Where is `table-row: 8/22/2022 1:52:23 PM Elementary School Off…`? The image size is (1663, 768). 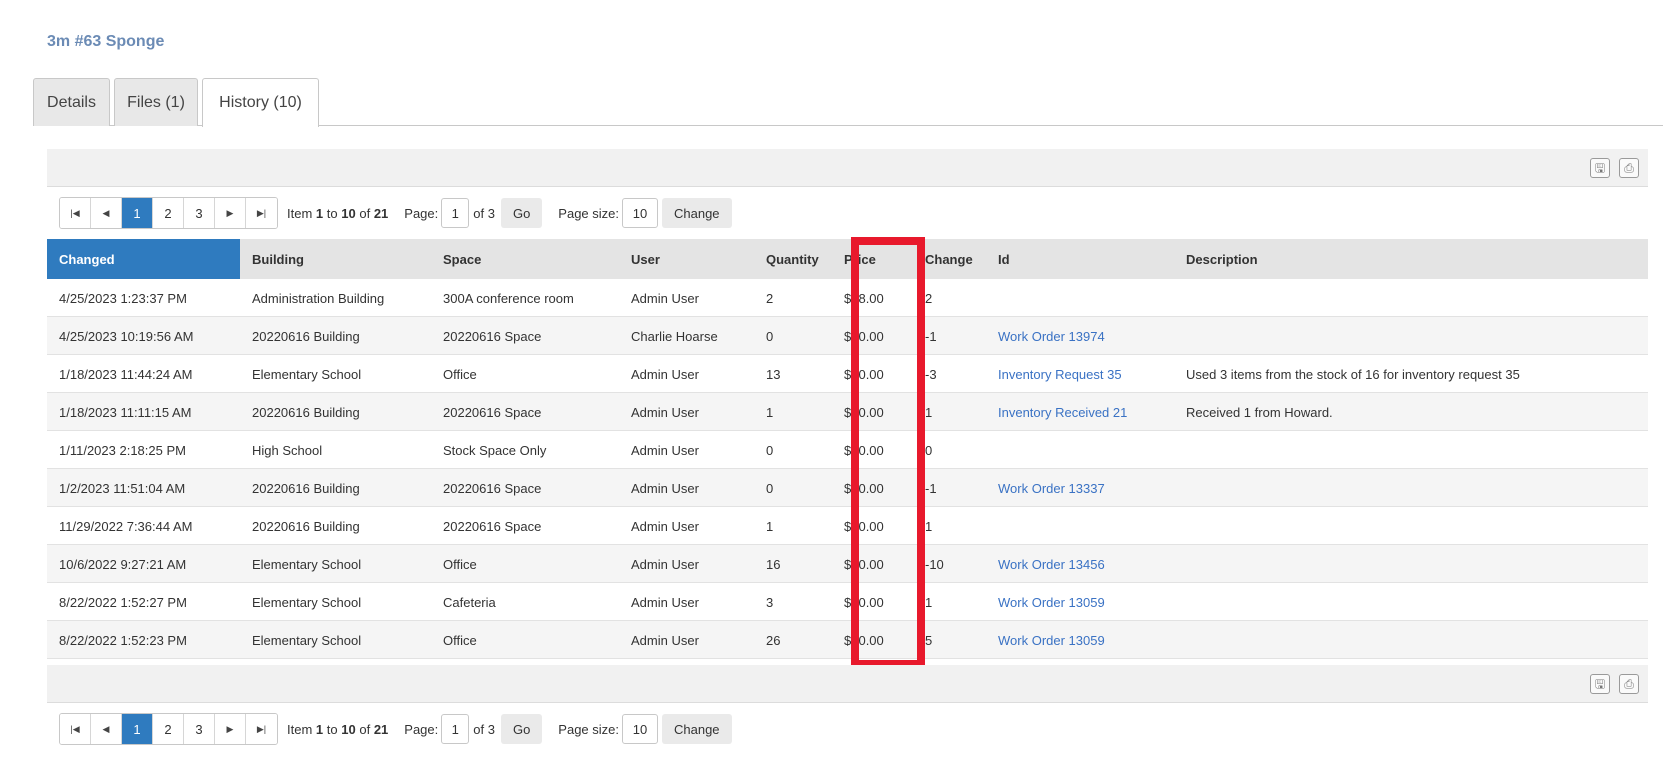
table-row: 8/22/2022 1:52:23 PM Elementary School Off… is located at coordinates (847, 640).